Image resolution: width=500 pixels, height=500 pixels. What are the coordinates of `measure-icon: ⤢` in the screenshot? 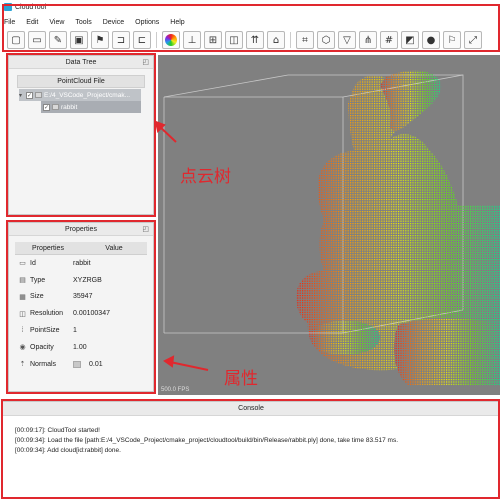 It's located at (473, 40).